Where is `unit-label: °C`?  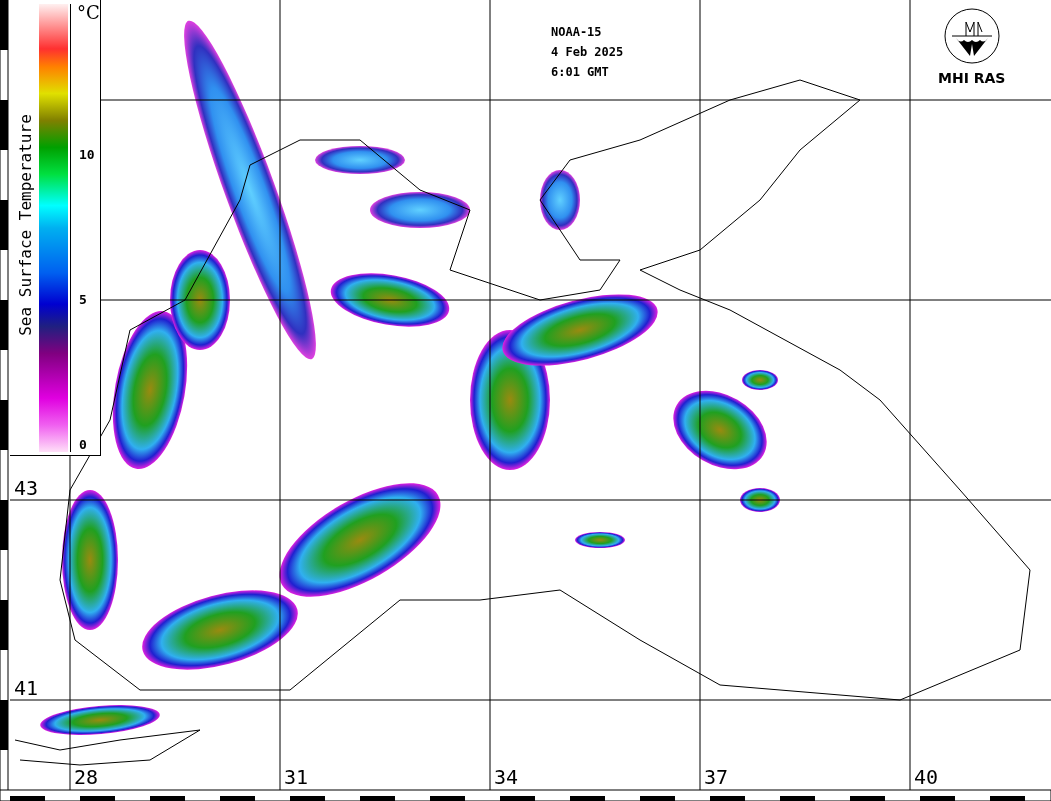
unit-label: °C is located at coordinates (88, 12).